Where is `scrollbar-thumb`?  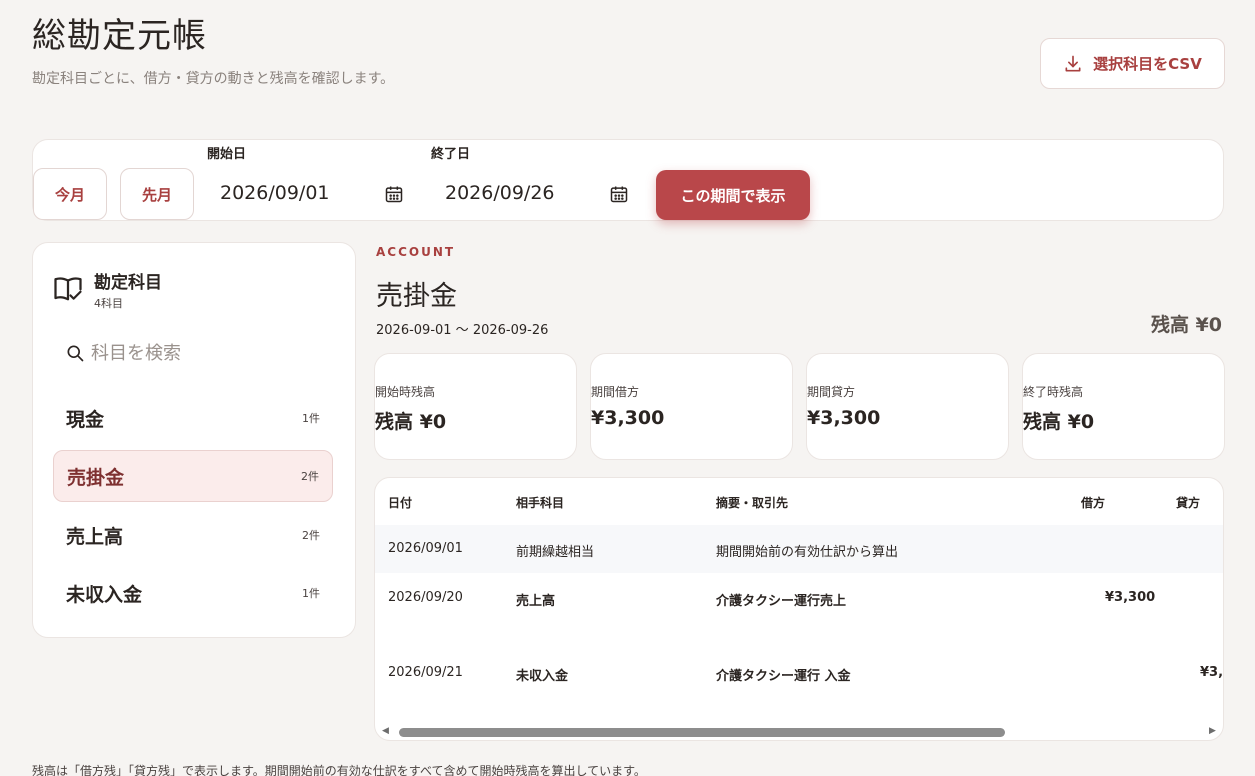
scrollbar-thumb is located at coordinates (702, 732).